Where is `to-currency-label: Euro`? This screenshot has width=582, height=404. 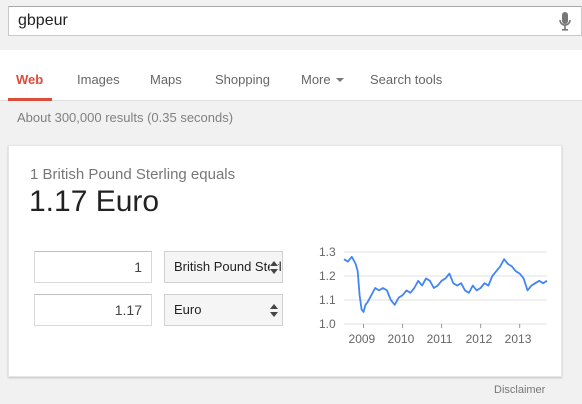 to-currency-label: Euro is located at coordinates (188, 309).